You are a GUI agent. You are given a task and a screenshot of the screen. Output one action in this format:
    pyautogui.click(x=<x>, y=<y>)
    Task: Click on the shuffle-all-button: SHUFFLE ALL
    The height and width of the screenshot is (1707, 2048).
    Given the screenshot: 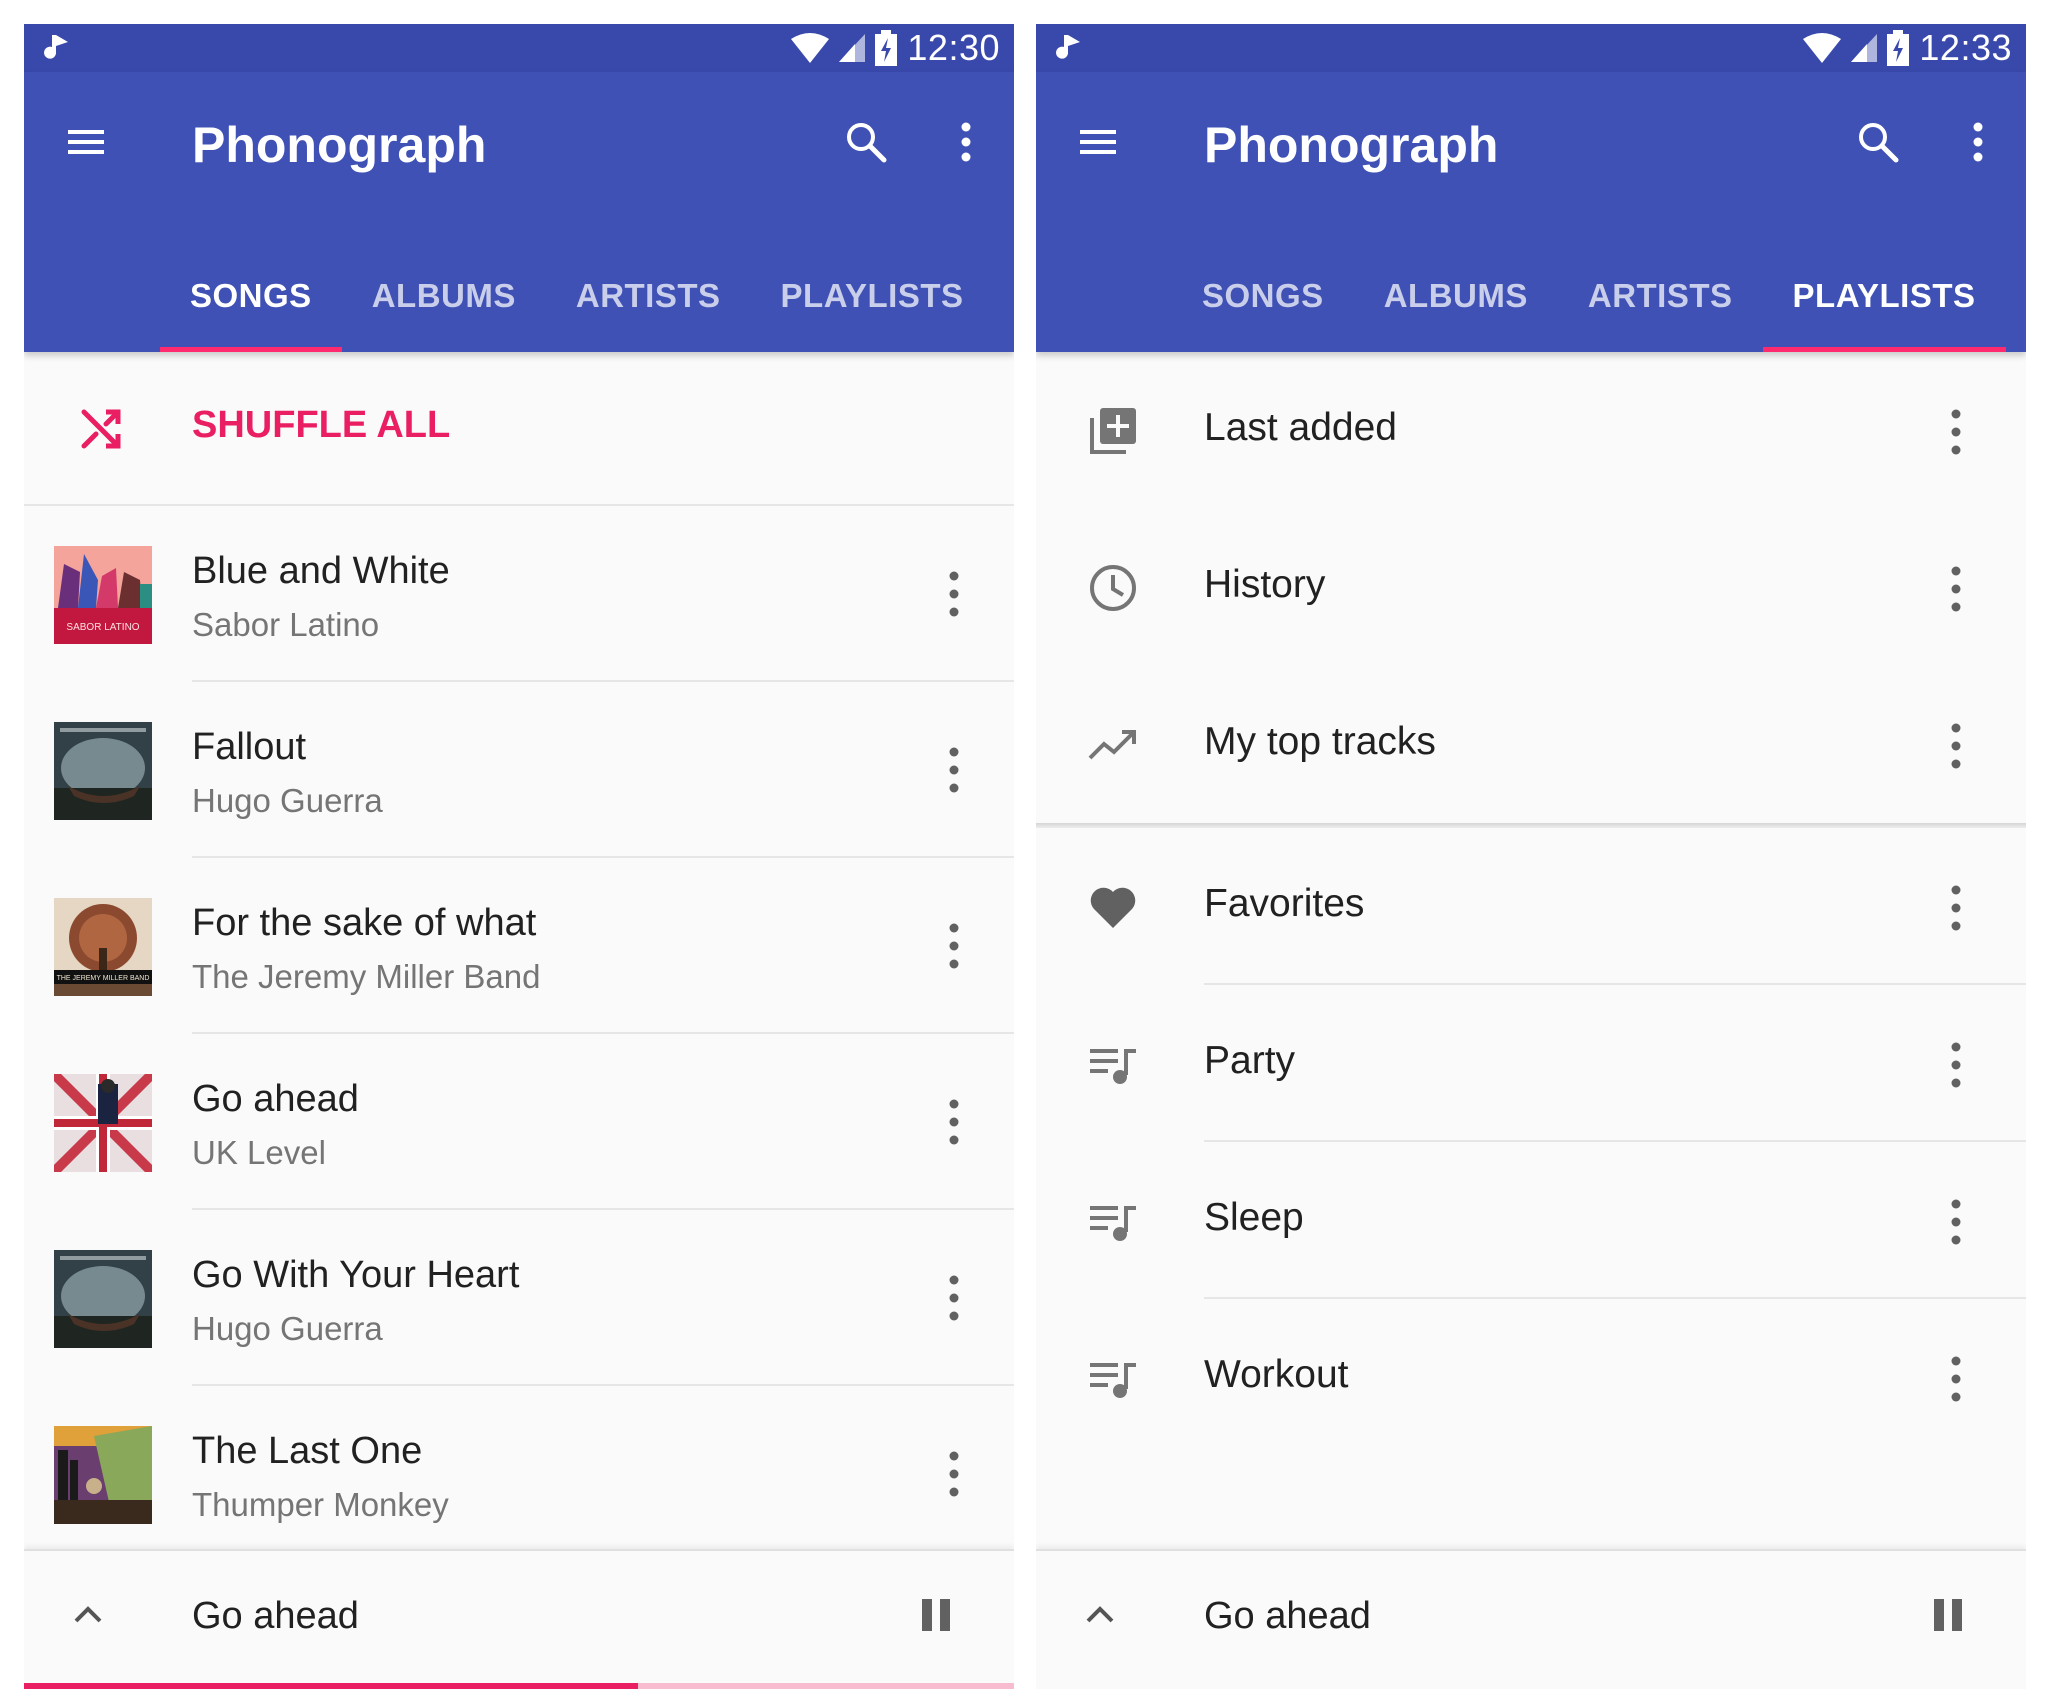 What is the action you would take?
    pyautogui.click(x=519, y=429)
    